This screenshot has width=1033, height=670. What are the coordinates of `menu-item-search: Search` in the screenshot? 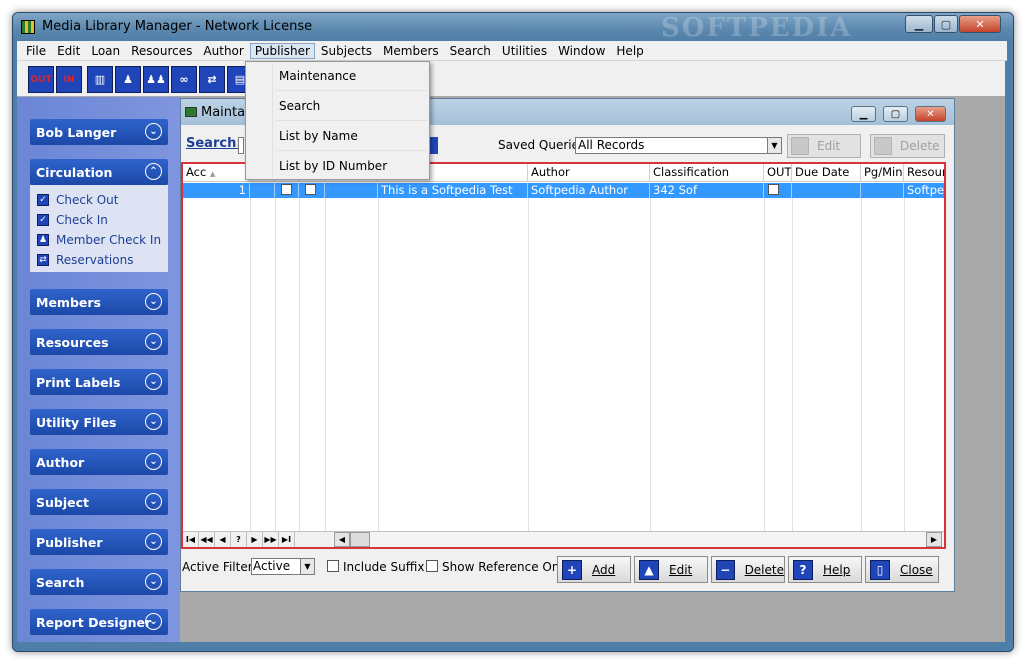 It's located at (299, 106).